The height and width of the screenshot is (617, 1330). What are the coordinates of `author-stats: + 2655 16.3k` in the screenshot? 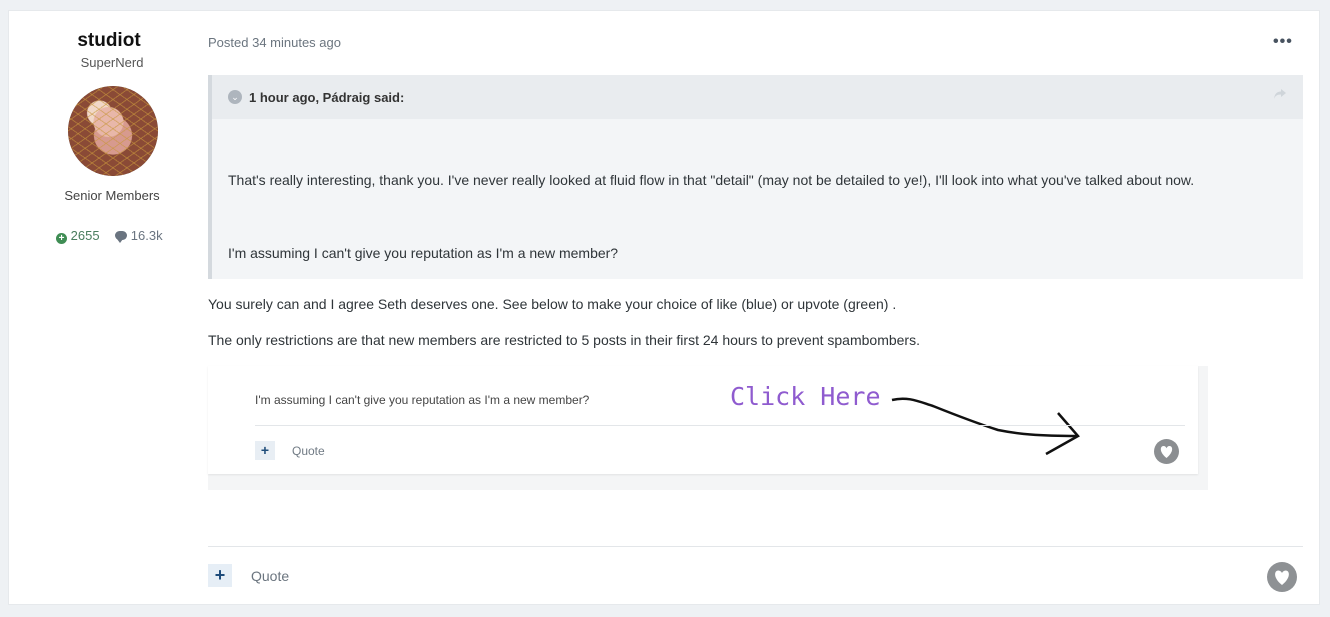 It's located at (109, 236).